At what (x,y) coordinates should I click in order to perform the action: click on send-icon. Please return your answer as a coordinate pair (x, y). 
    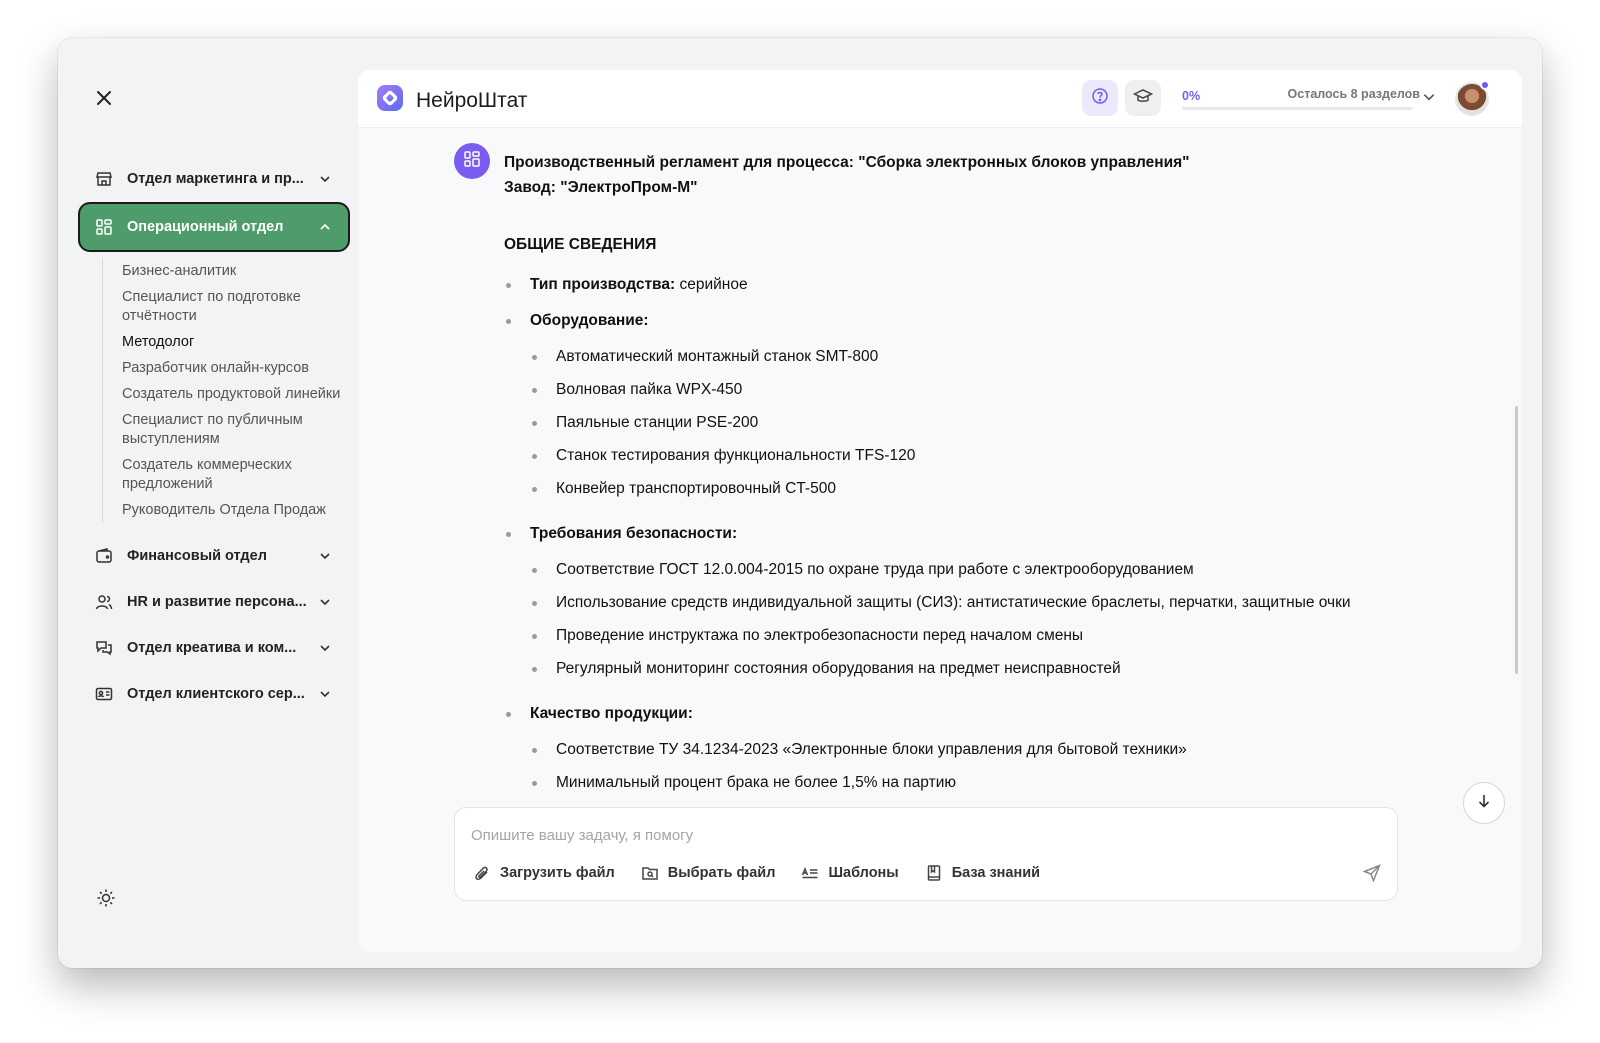
    Looking at the image, I should click on (1371, 875).